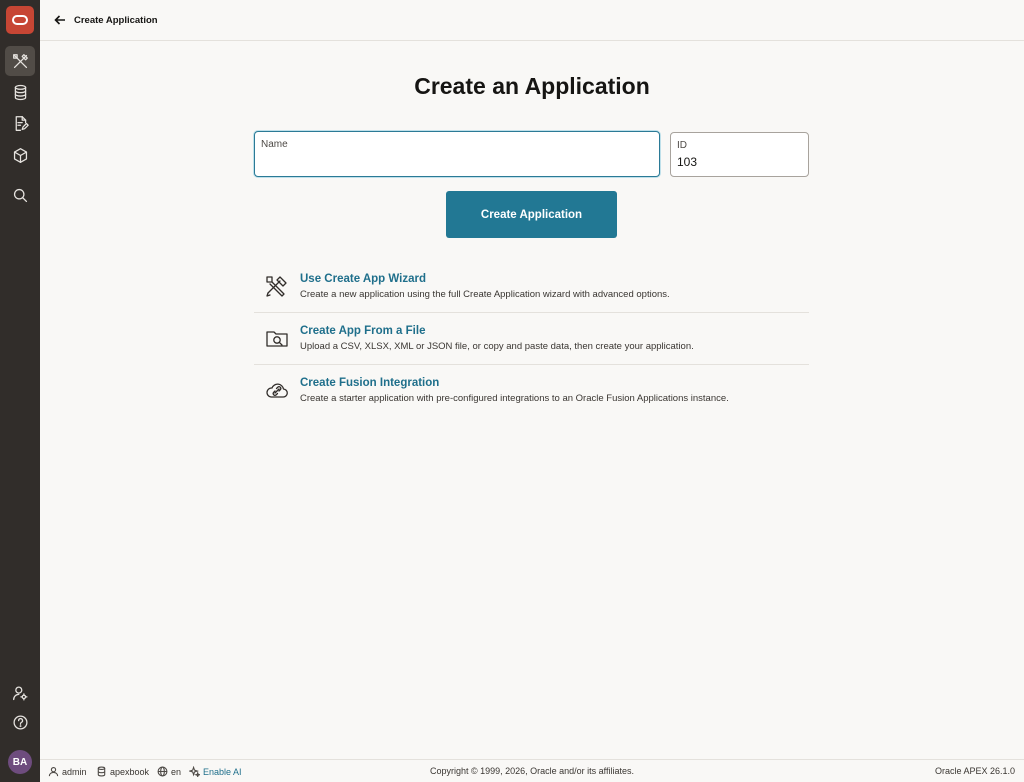 Image resolution: width=1024 pixels, height=782 pixels. I want to click on wizard-tools-icon, so click(277, 286).